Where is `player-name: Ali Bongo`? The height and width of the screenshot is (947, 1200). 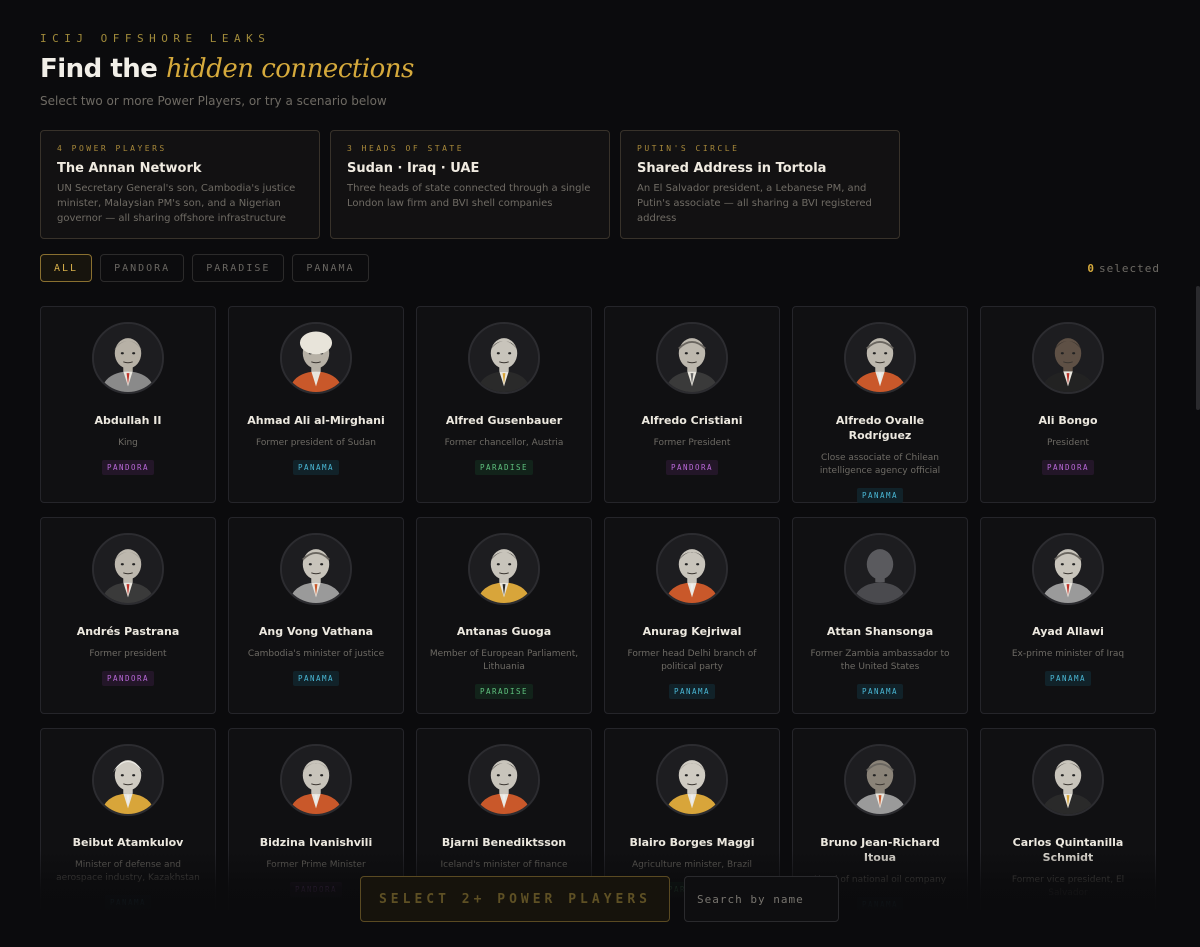 player-name: Ali Bongo is located at coordinates (1068, 420).